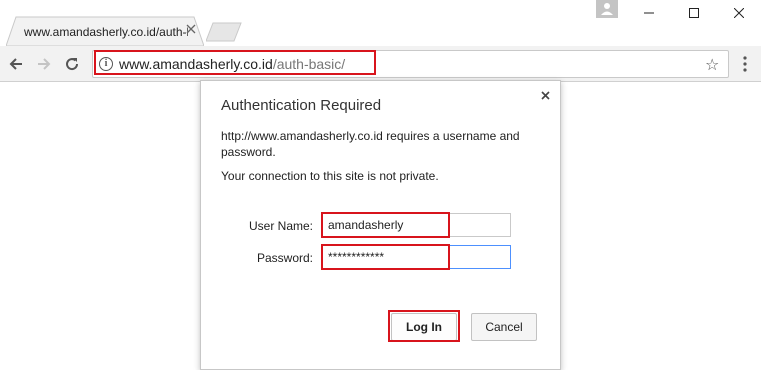 The width and height of the screenshot is (761, 370). Describe the element at coordinates (385, 257) in the screenshot. I see `password-highlight-box` at that location.